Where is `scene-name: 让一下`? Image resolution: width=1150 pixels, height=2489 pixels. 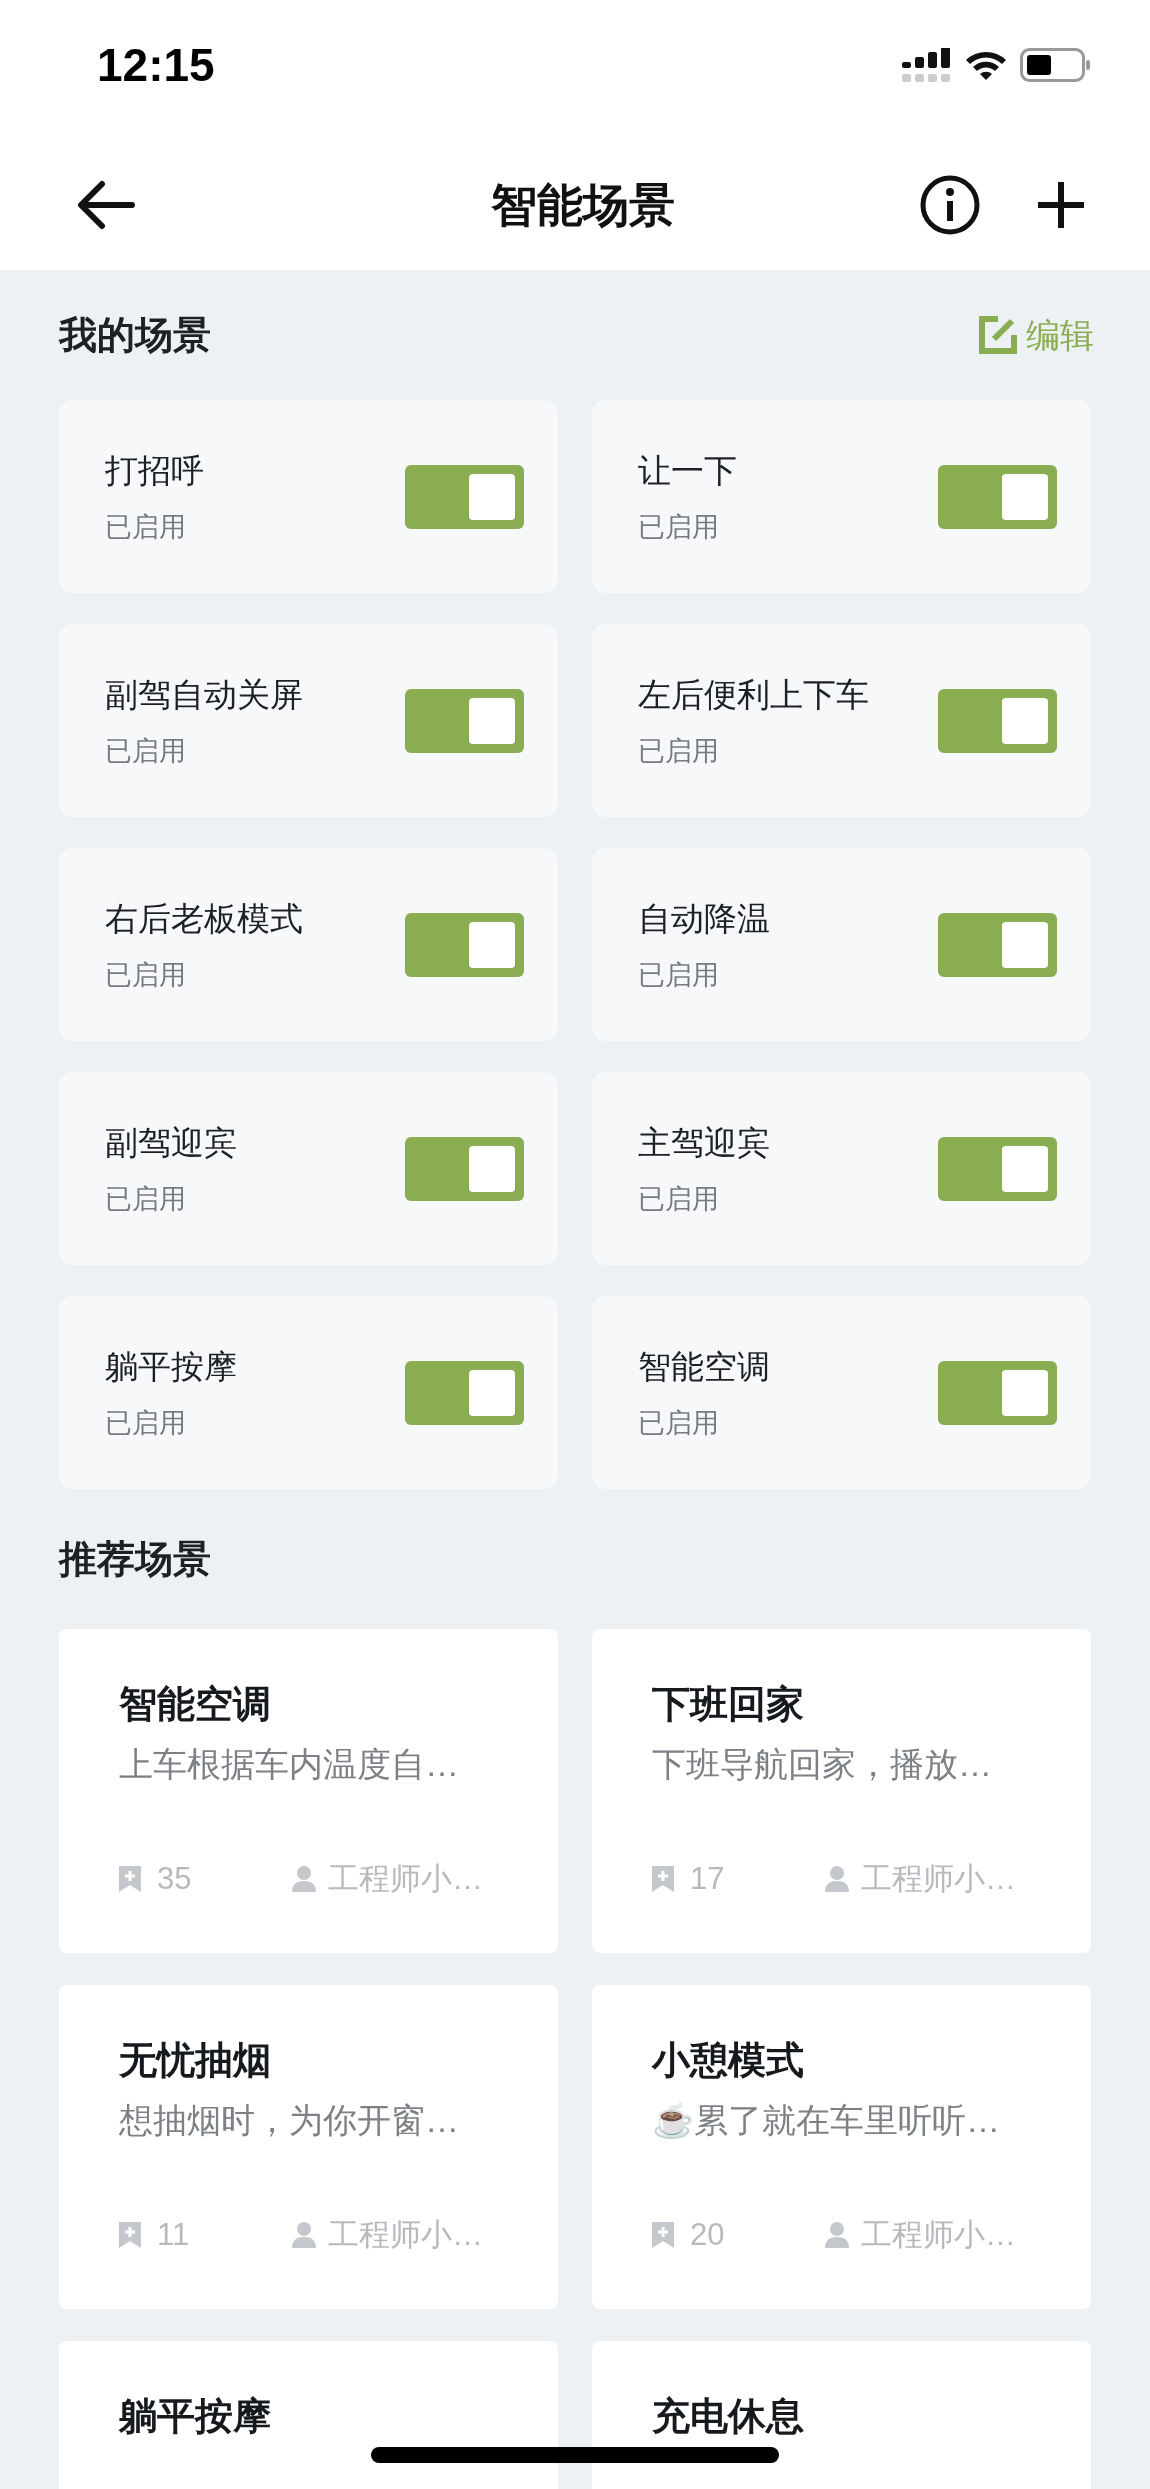
scene-name: 让一下 is located at coordinates (687, 470).